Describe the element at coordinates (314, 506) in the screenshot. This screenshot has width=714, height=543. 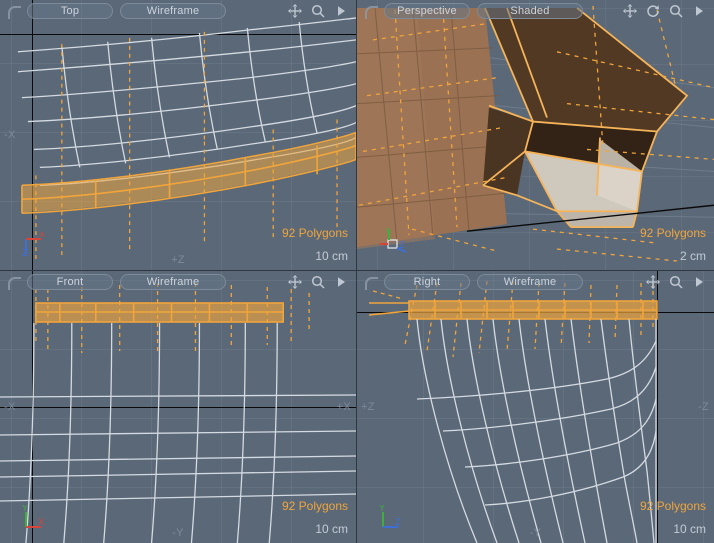
I see `polygon-count-front: 92 Polygons` at that location.